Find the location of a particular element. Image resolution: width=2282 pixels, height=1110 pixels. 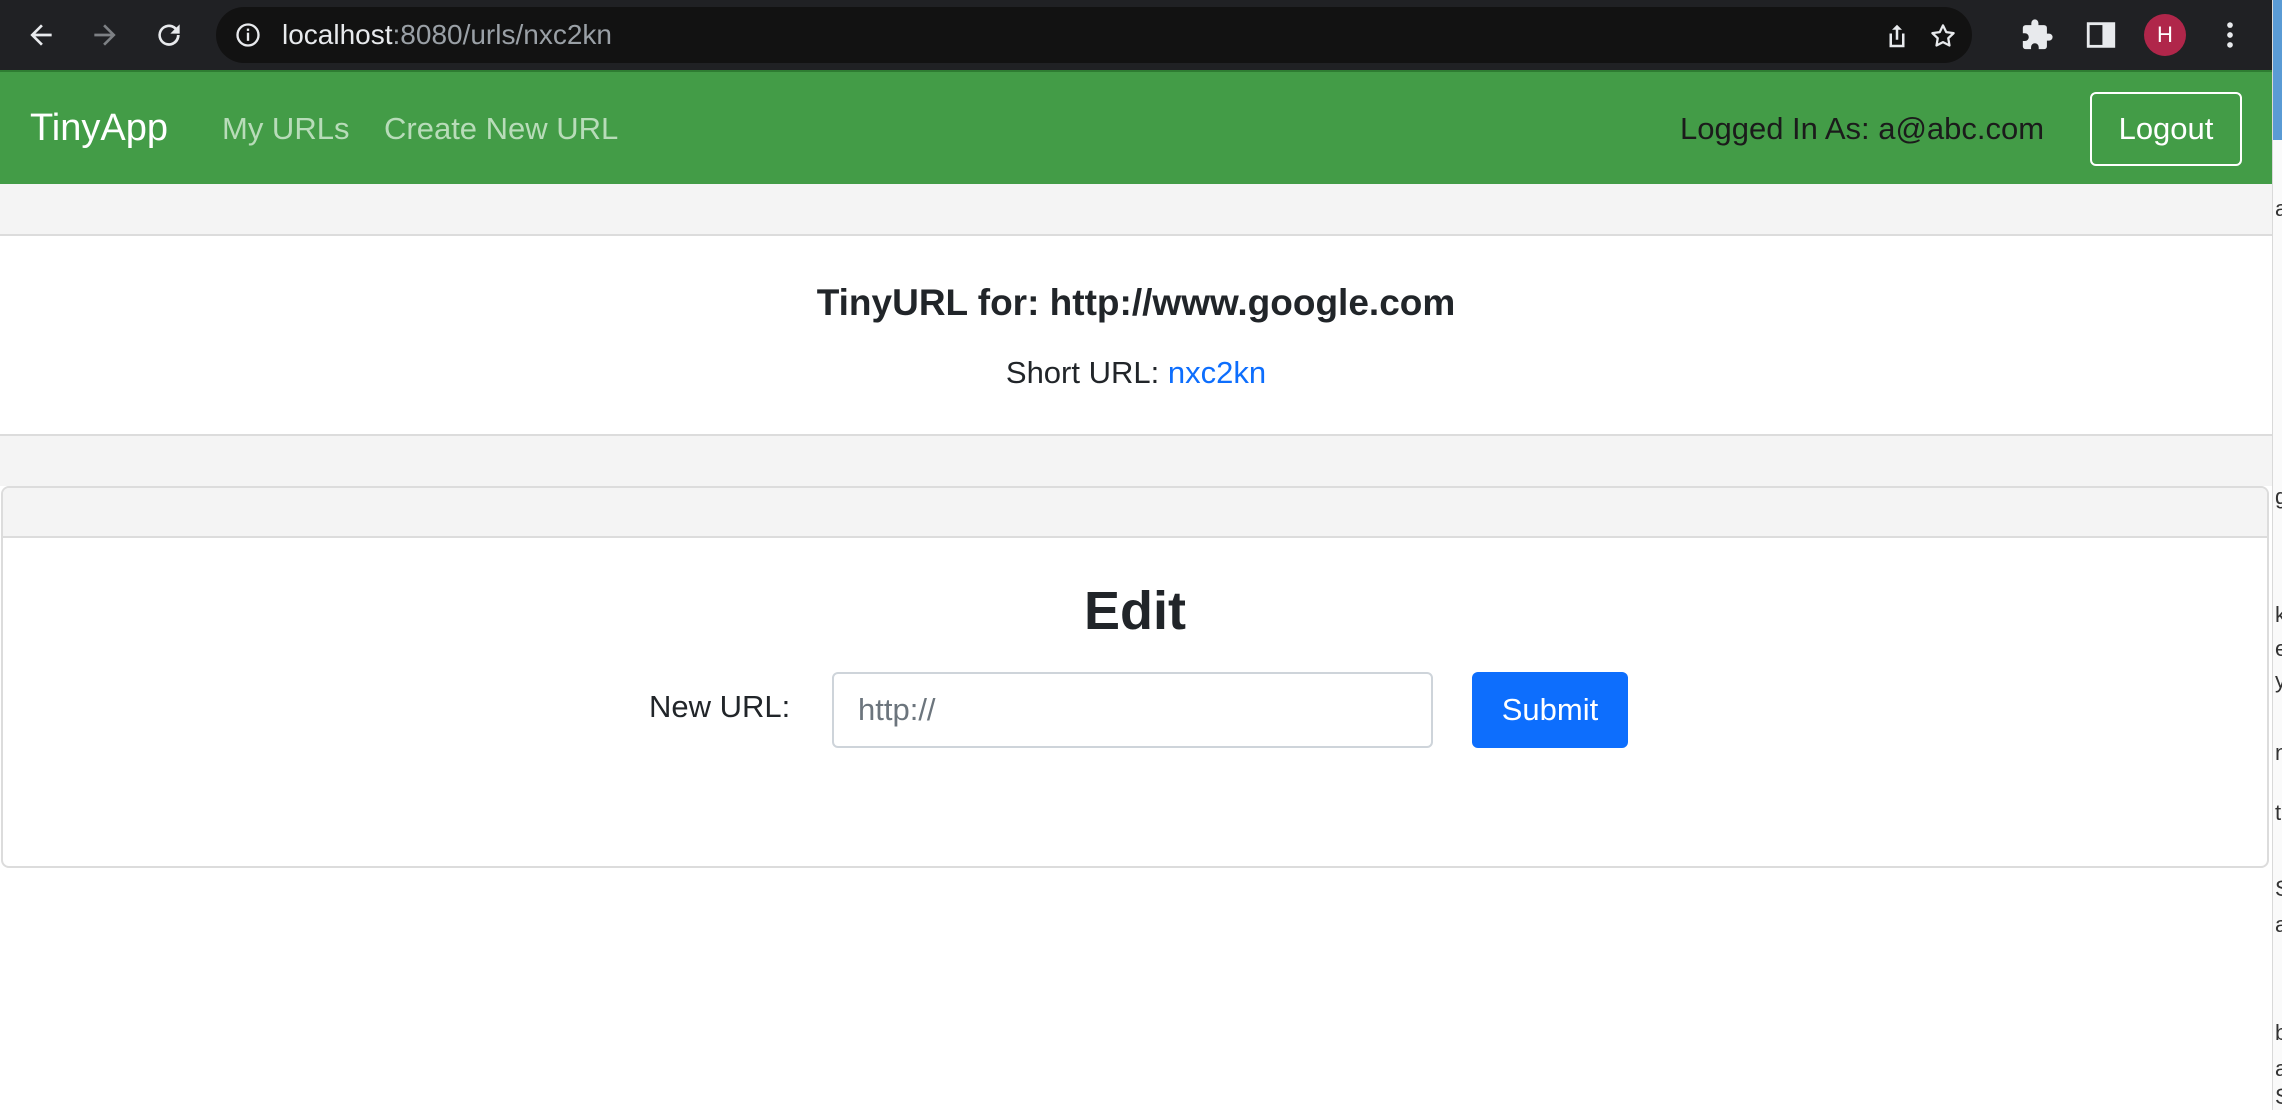

bookmark-star-icon is located at coordinates (1943, 36).